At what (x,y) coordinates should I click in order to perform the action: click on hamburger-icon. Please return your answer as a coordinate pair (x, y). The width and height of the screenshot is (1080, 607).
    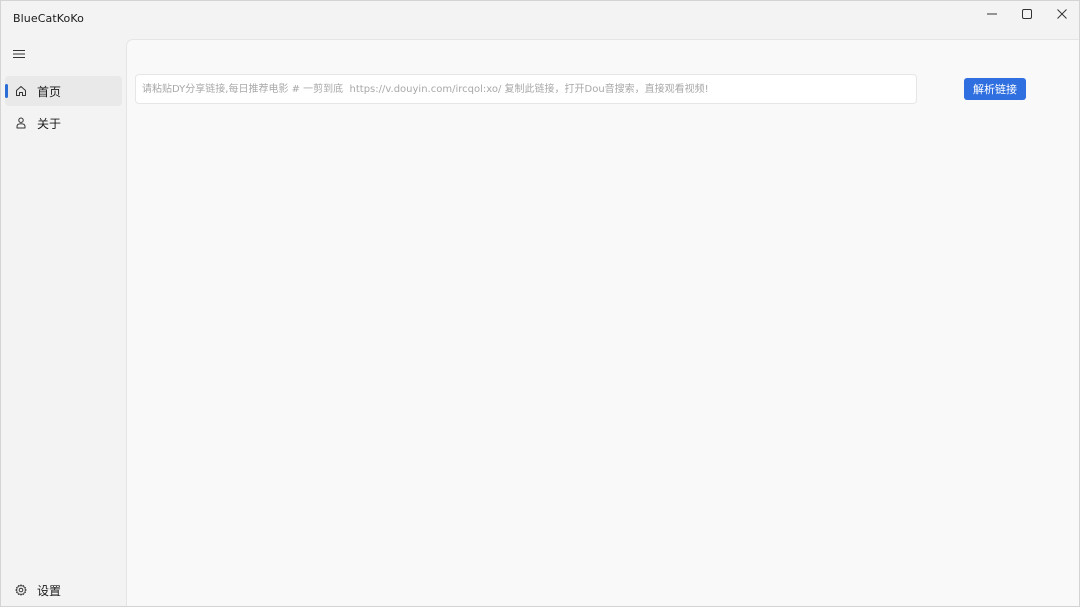
    Looking at the image, I should click on (19, 54).